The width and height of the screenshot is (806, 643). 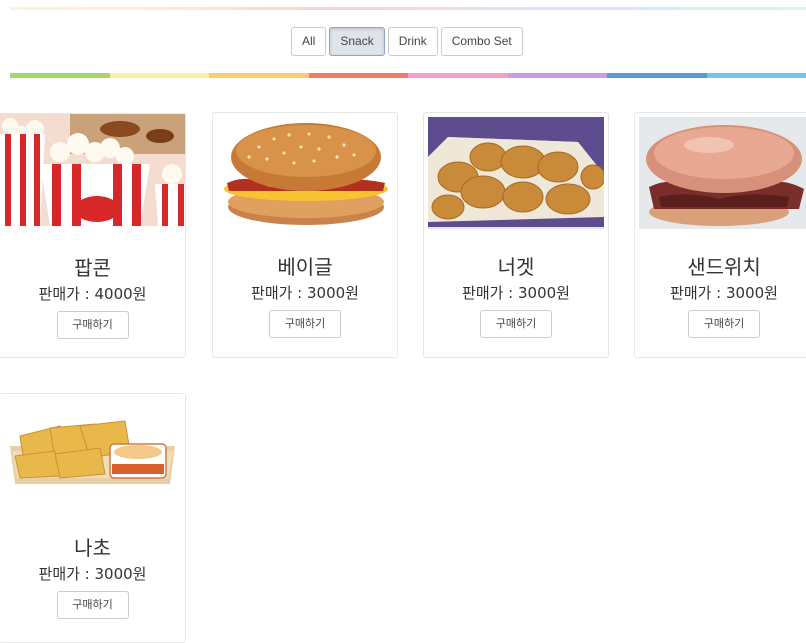 What do you see at coordinates (92, 546) in the screenshot?
I see `product-name: 나초` at bounding box center [92, 546].